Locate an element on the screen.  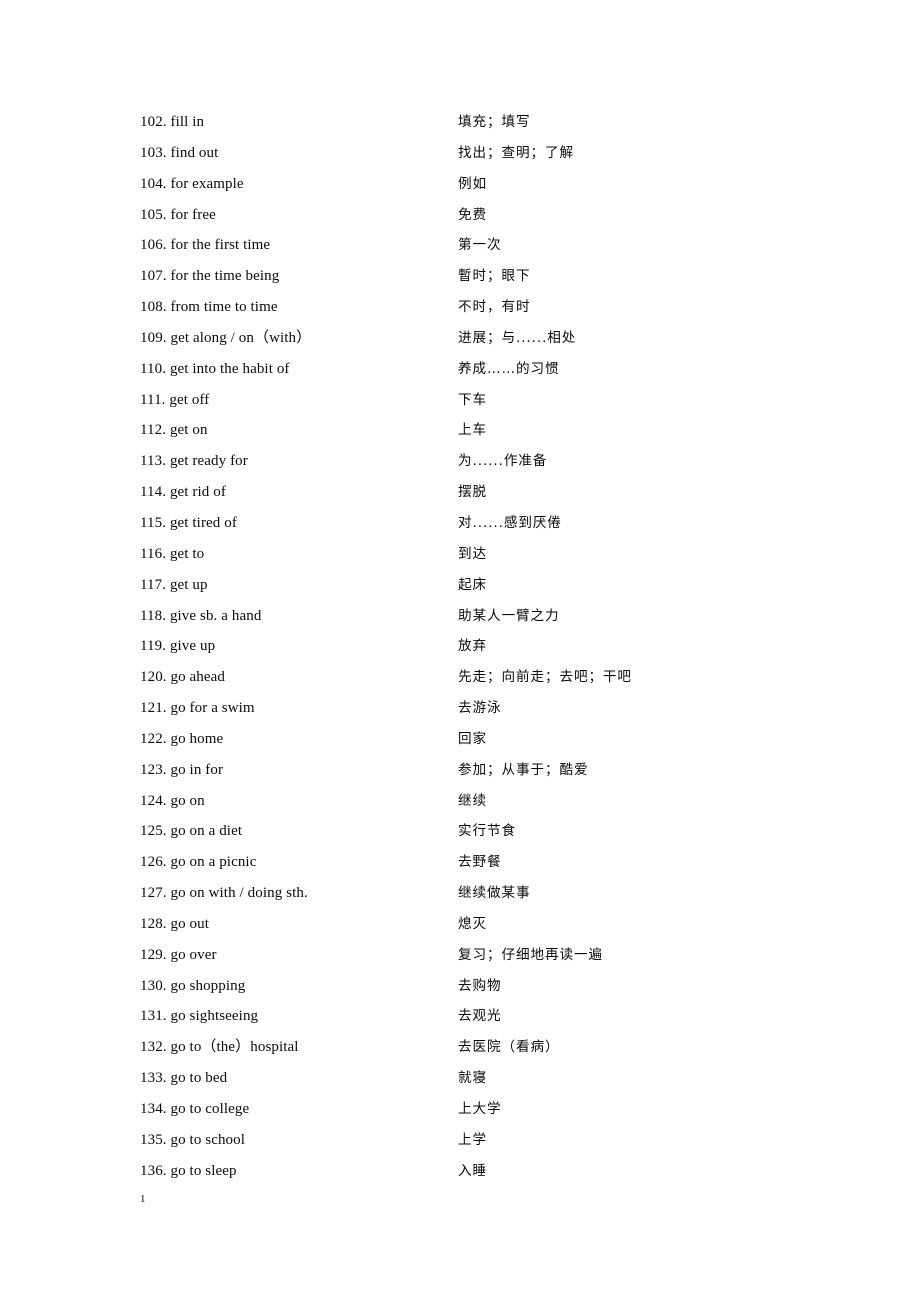
phrase-english: 132. go to（the）hospital is located at coordinates (219, 1047).